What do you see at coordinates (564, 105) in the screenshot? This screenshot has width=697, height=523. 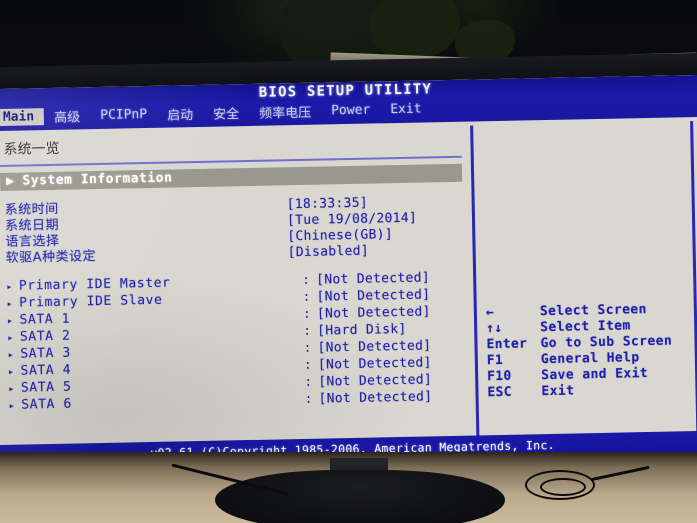 I see `menu-spacer` at bounding box center [564, 105].